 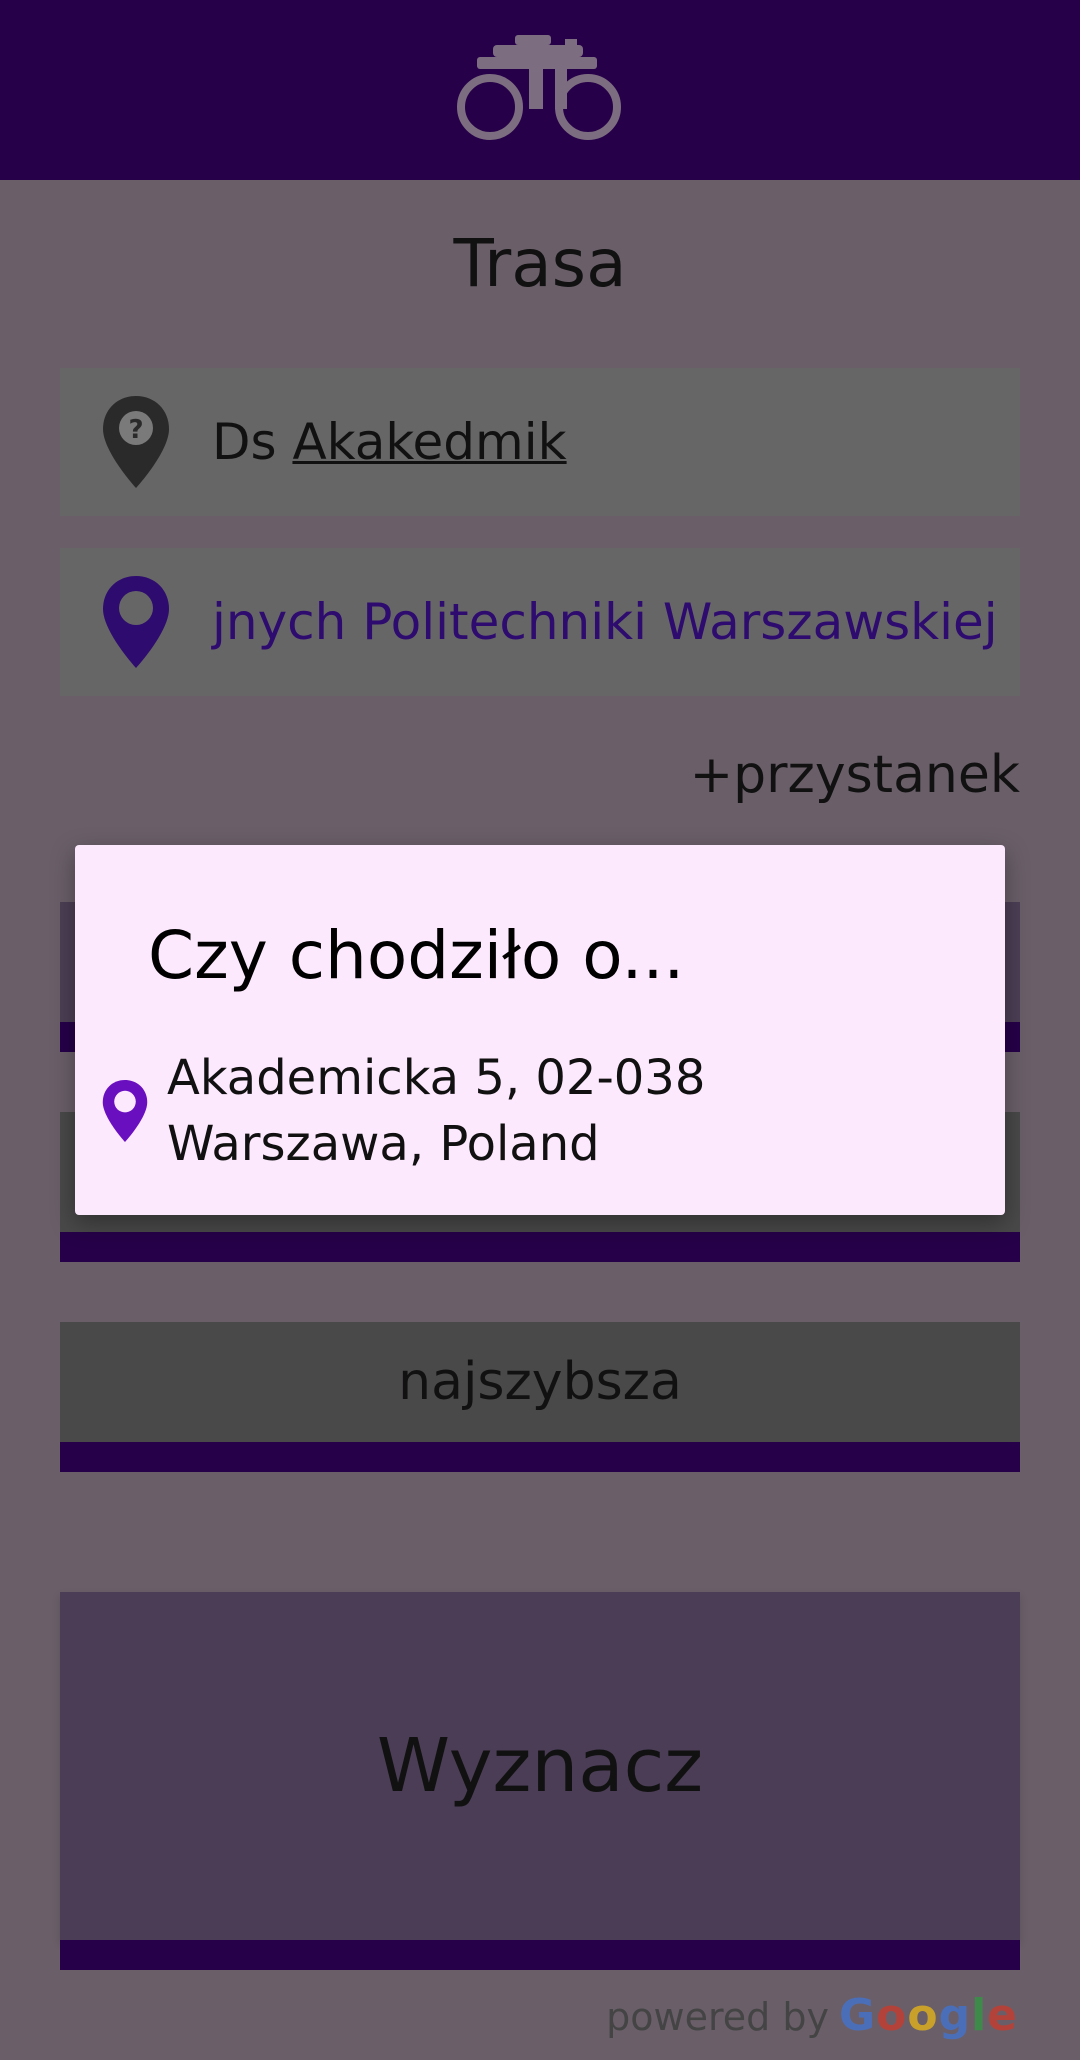 What do you see at coordinates (383, 1144) in the screenshot?
I see `suggestion-line-2: Warszawa, Poland` at bounding box center [383, 1144].